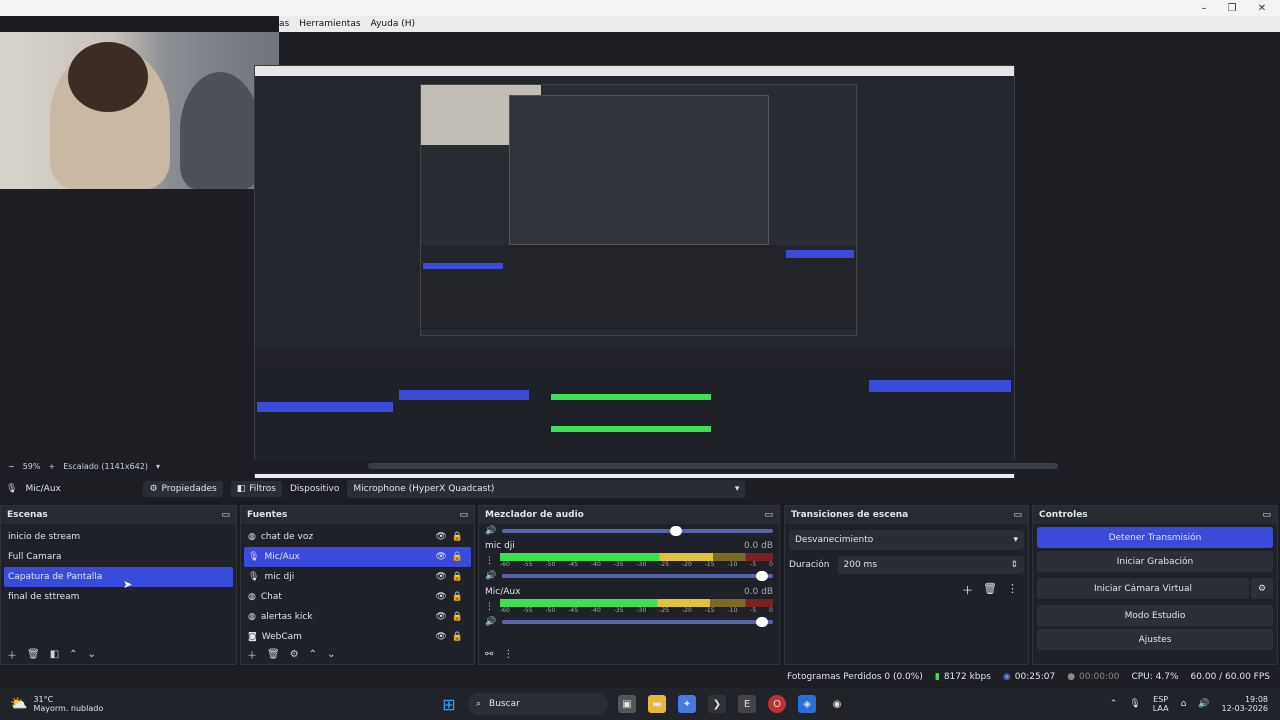 The image size is (1280, 720). I want to click on minimize-button: –, so click(1204, 8).